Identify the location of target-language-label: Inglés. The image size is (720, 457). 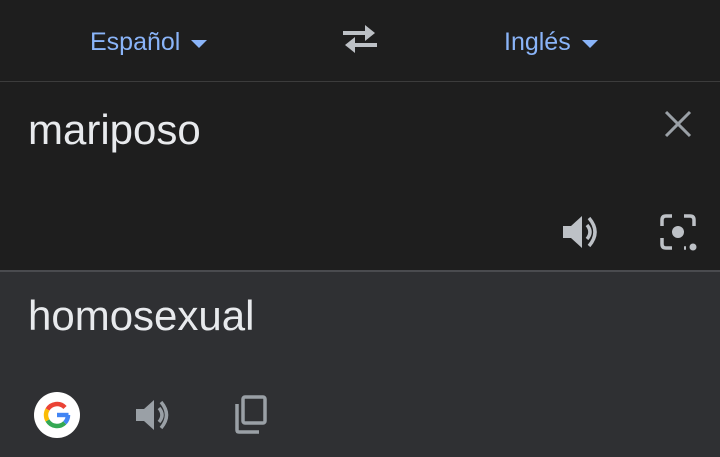
(537, 41).